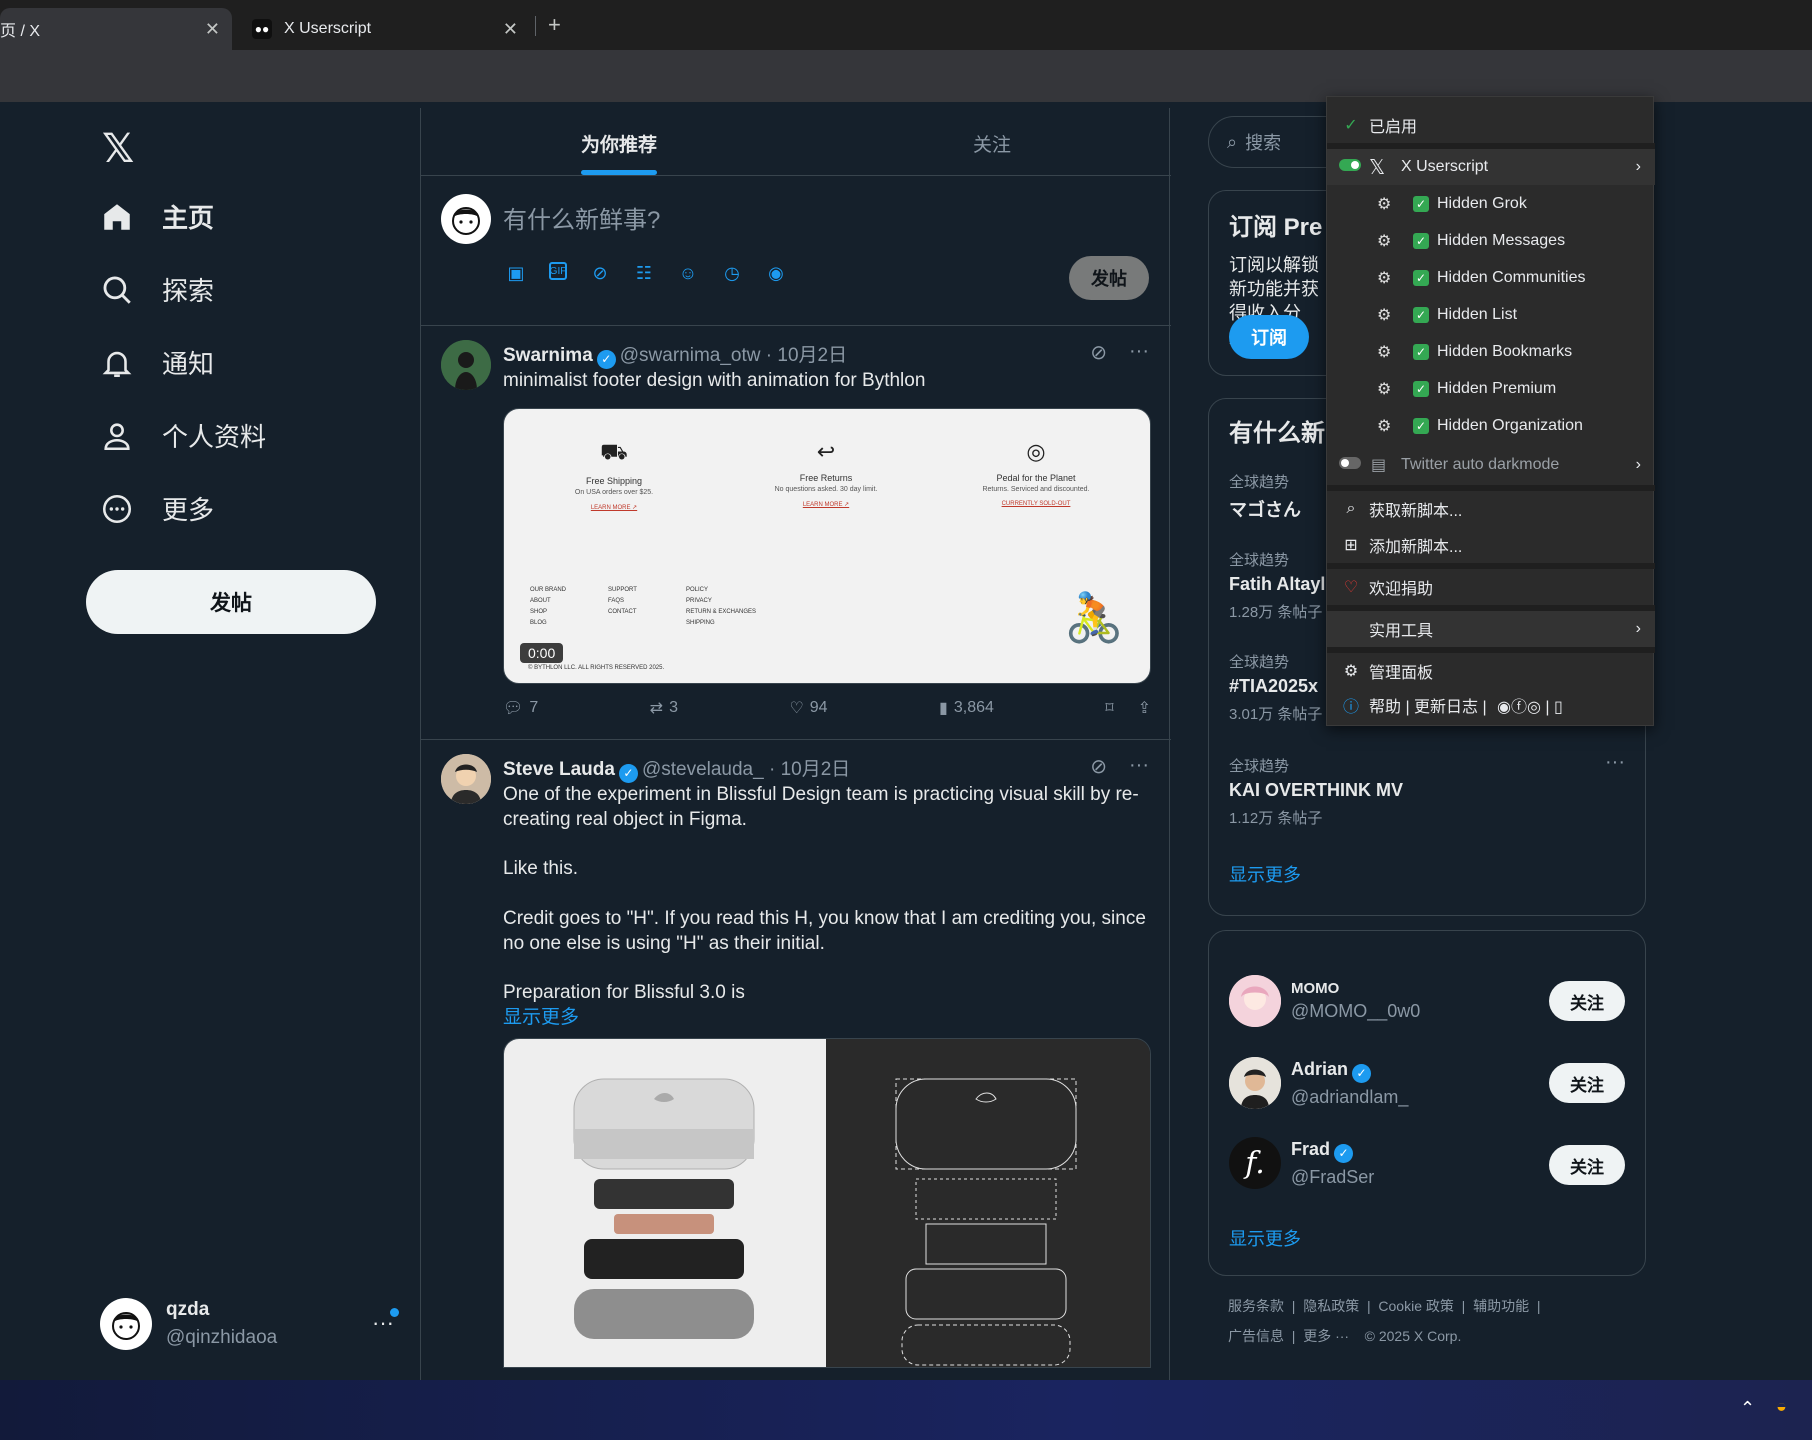 This screenshot has width=1812, height=1440. What do you see at coordinates (1491, 204) in the screenshot?
I see `menu-option: ⚙ ✓ Hidden Grok` at bounding box center [1491, 204].